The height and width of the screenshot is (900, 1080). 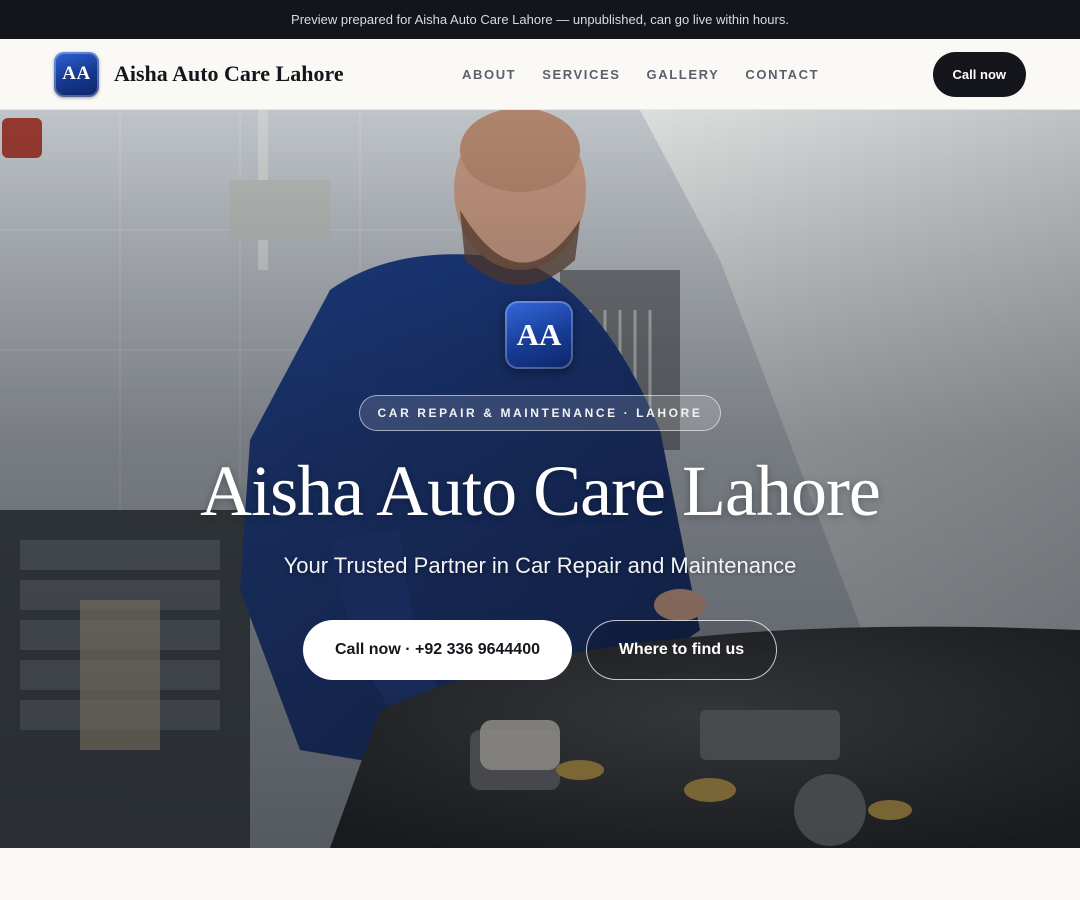 I want to click on hero-tag-text: CAR REPAIR & MAINTENANCE · LAHORE, so click(x=540, y=413).